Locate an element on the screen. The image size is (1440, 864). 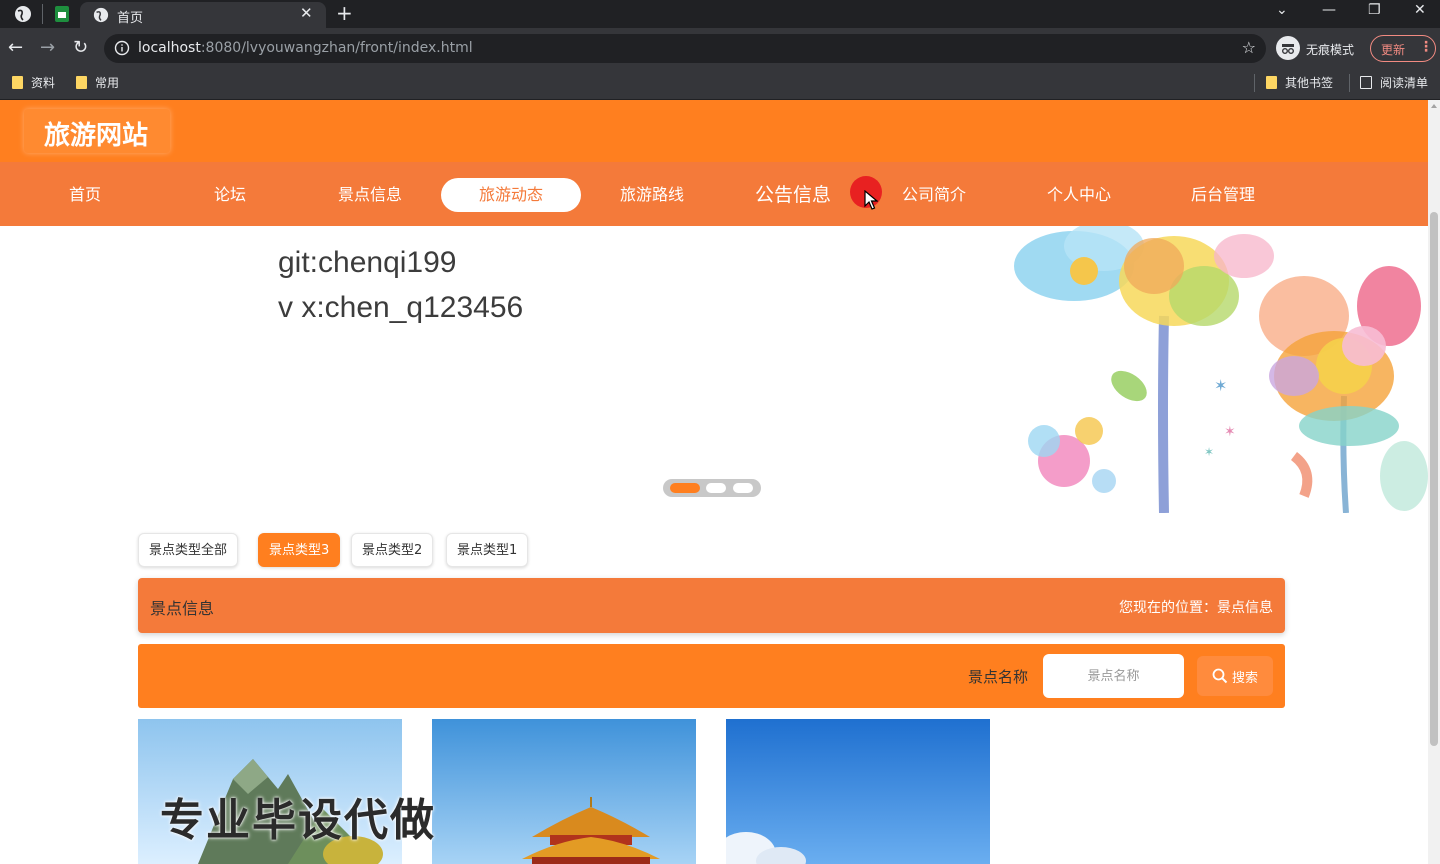
other-bookmarks: 其他书签 is located at coordinates (1299, 82).